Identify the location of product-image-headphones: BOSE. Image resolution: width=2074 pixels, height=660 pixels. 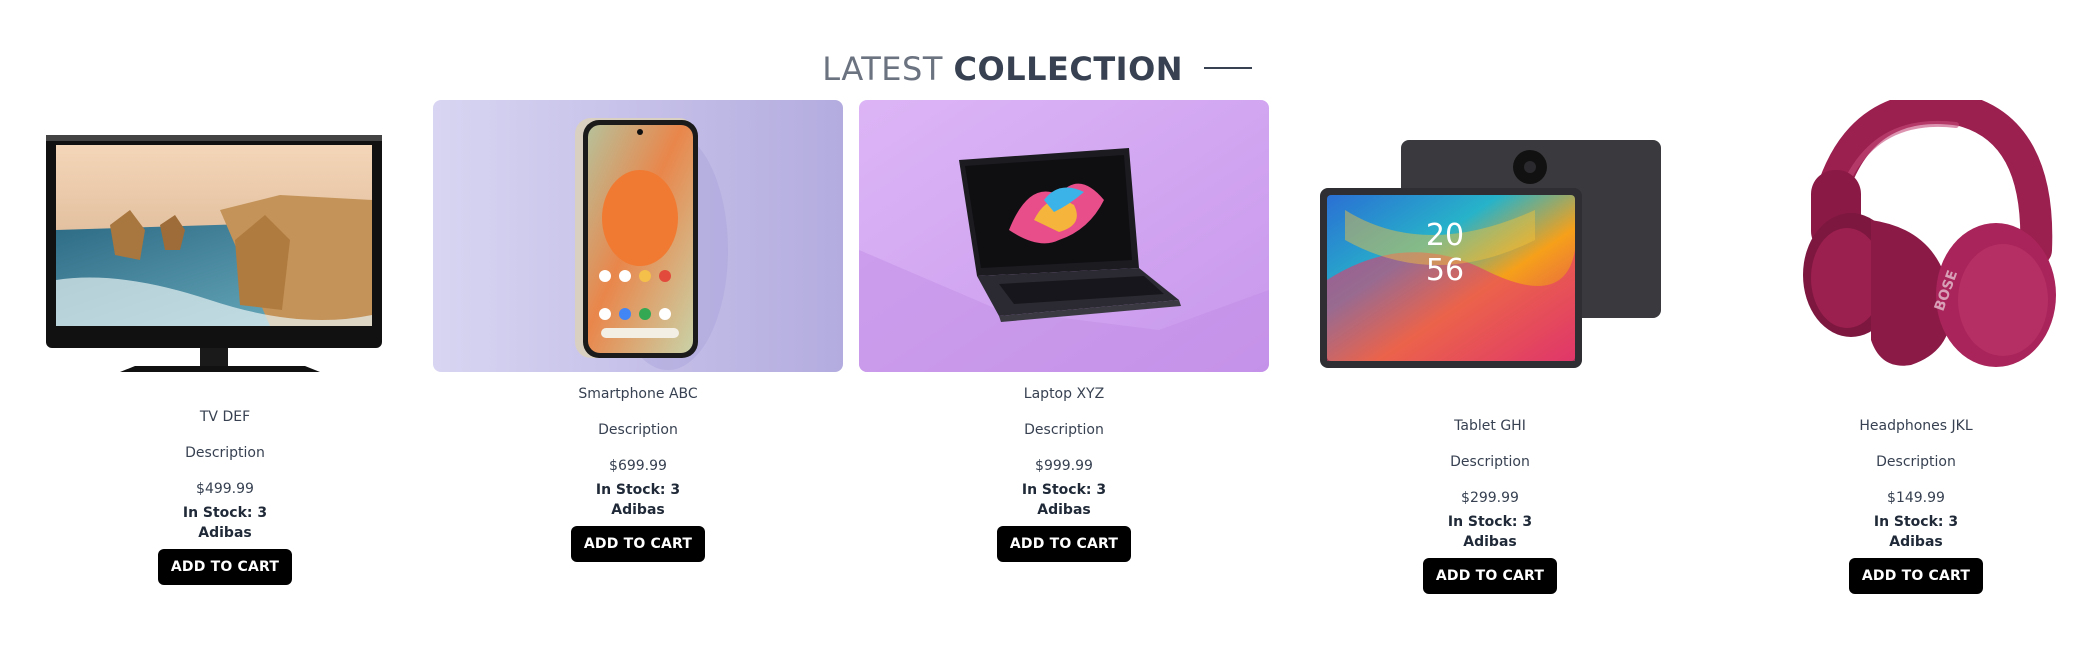
(1892, 236).